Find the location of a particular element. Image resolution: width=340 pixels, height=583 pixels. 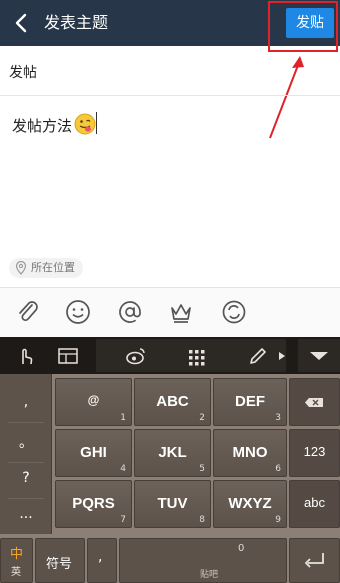

key-label: TUV is located at coordinates (172, 503).